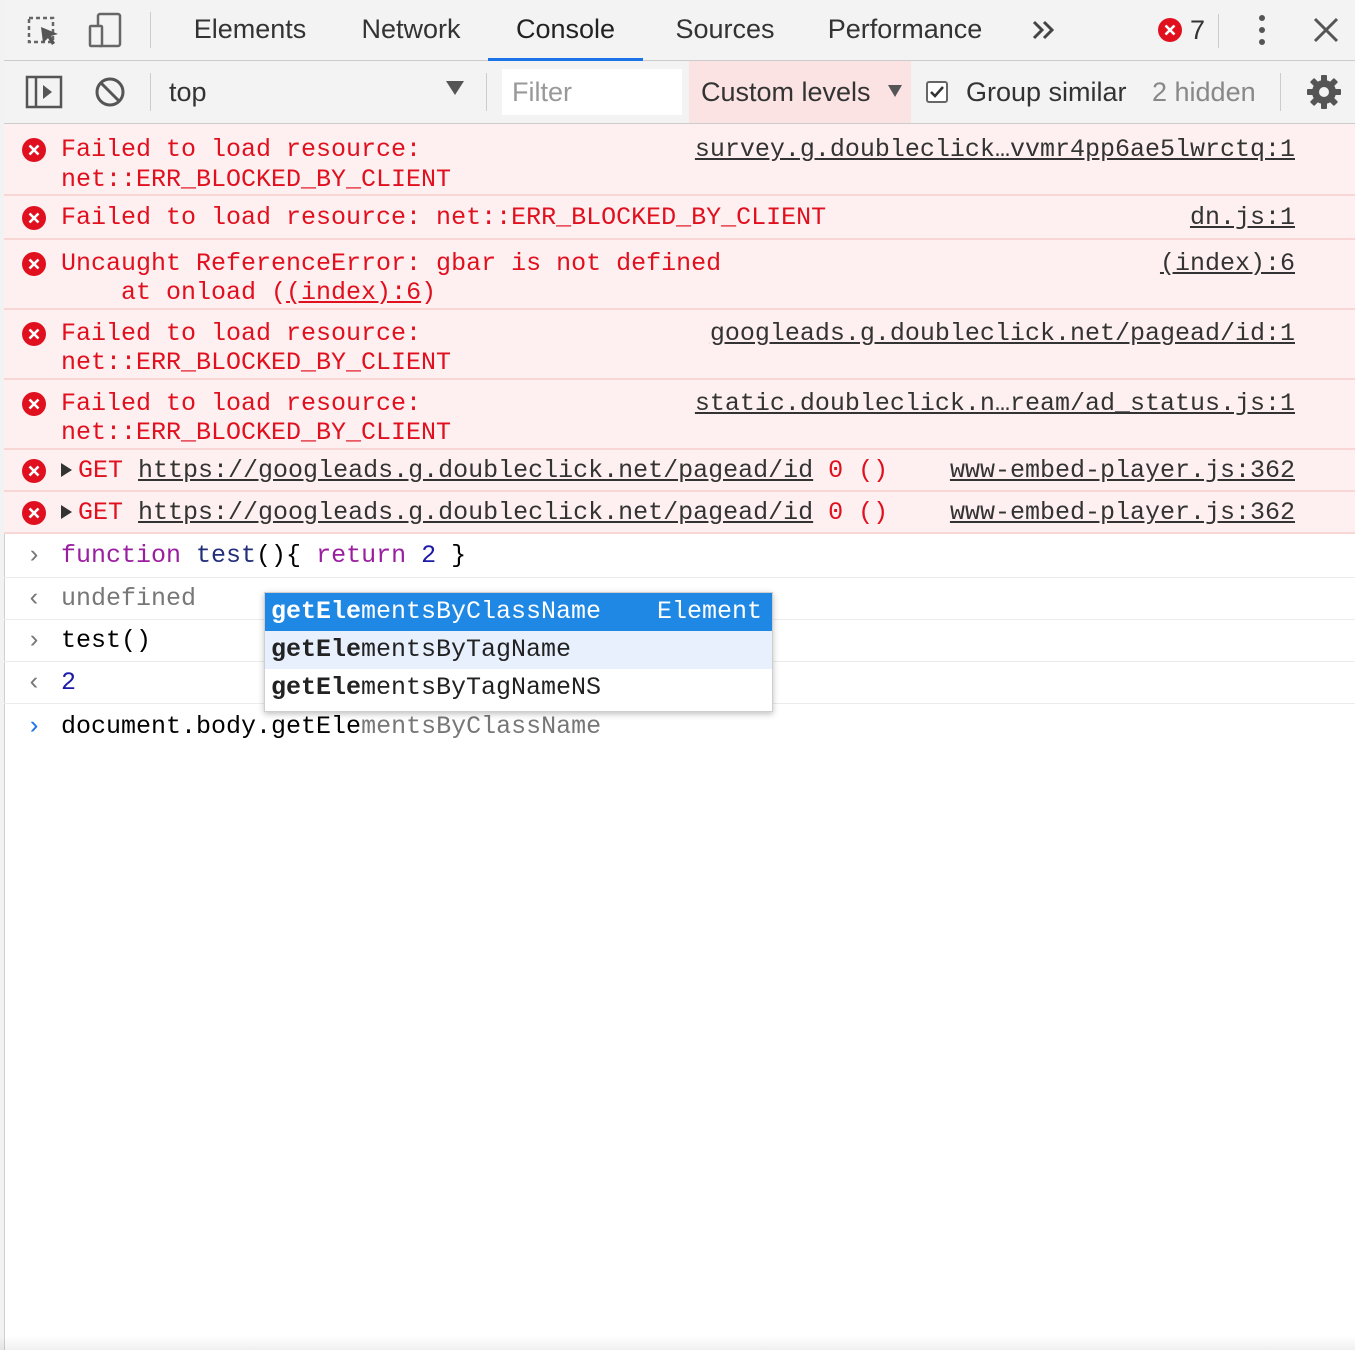 The image size is (1355, 1350). What do you see at coordinates (1181, 30) in the screenshot?
I see `error-count-badge: 7` at bounding box center [1181, 30].